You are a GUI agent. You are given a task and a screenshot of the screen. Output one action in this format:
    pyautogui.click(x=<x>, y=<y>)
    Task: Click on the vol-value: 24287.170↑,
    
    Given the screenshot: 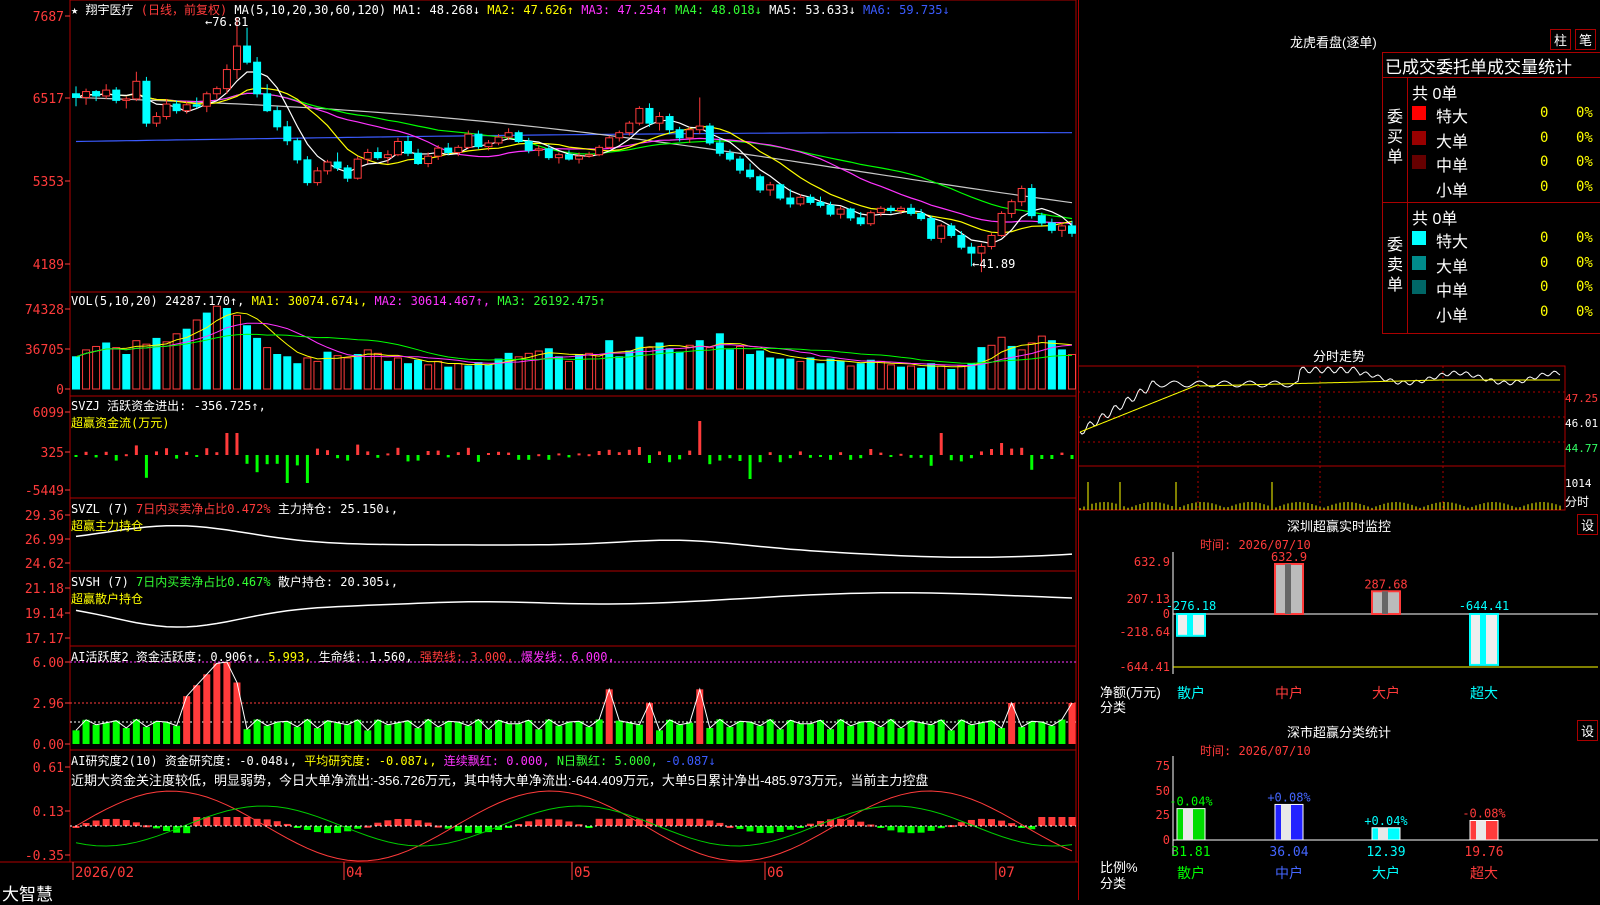 What is the action you would take?
    pyautogui.click(x=204, y=301)
    